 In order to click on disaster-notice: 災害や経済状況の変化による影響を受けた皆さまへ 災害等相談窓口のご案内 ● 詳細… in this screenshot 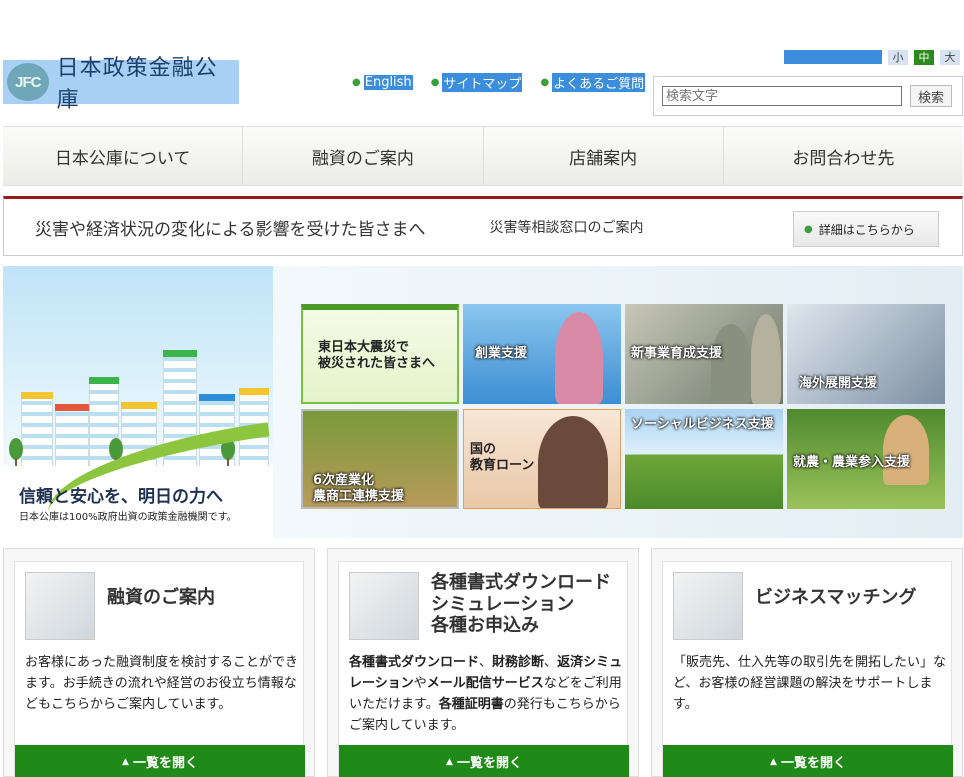, I will do `click(483, 226)`.